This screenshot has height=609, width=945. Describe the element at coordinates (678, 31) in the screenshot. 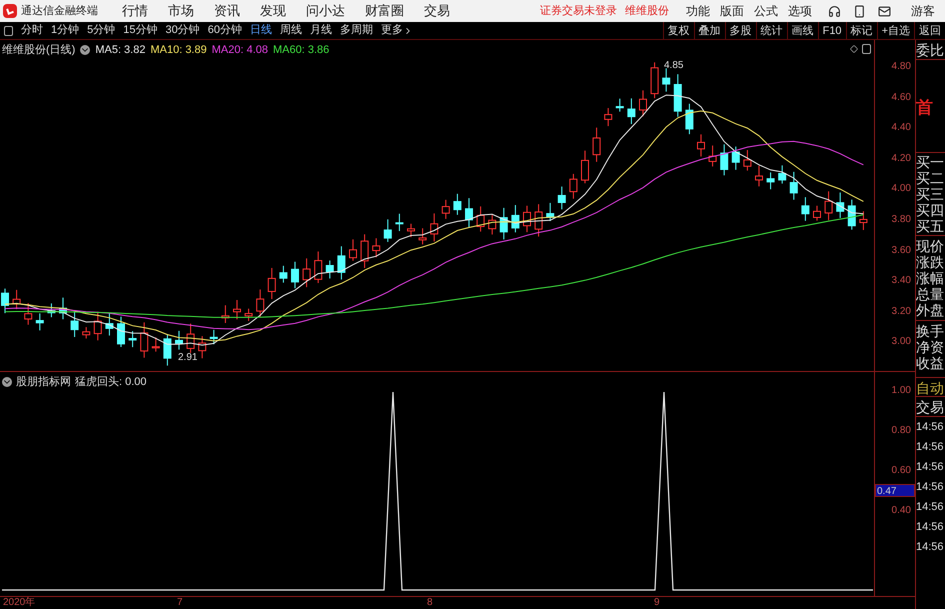

I see `tool-button: 复权` at that location.